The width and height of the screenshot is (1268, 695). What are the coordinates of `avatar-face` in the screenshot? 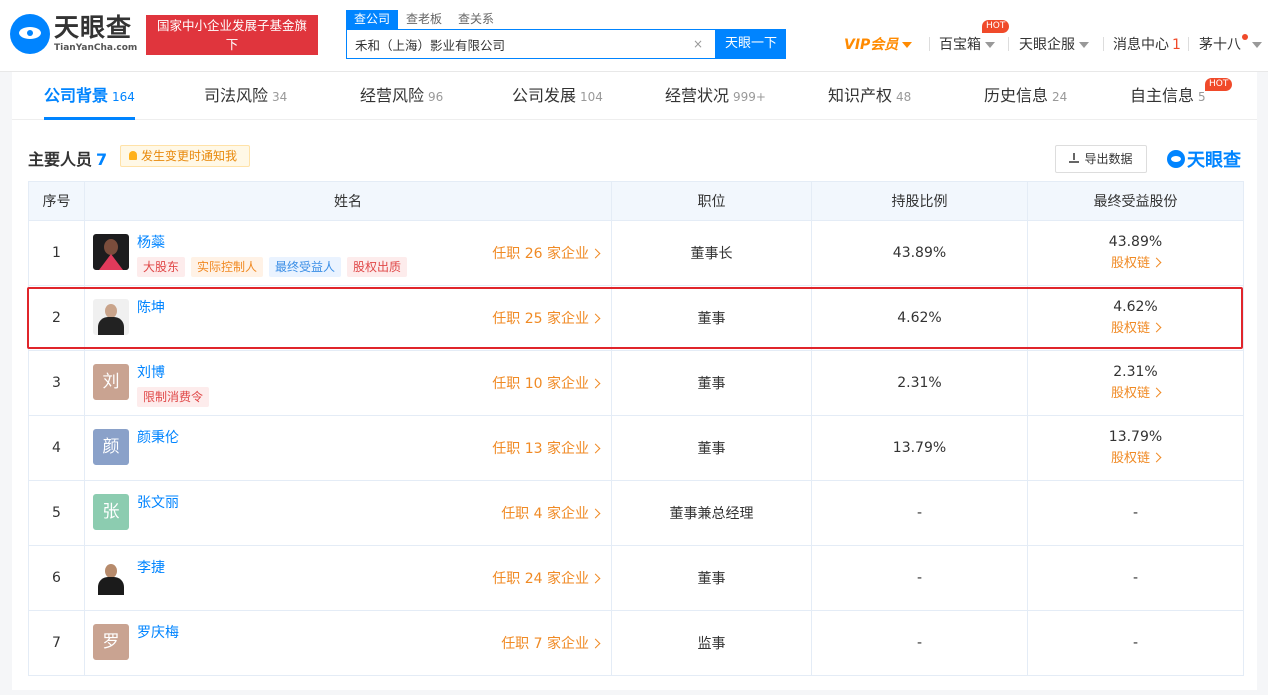 It's located at (111, 247).